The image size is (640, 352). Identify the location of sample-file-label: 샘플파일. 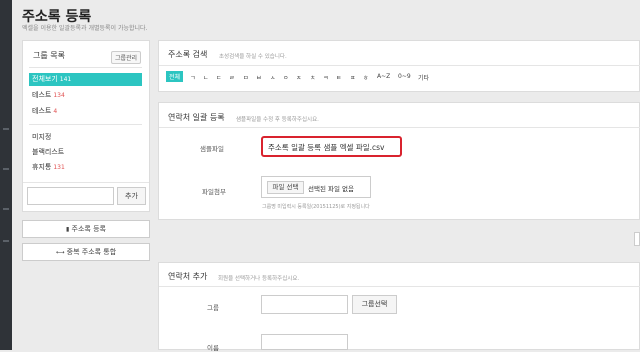
(212, 149).